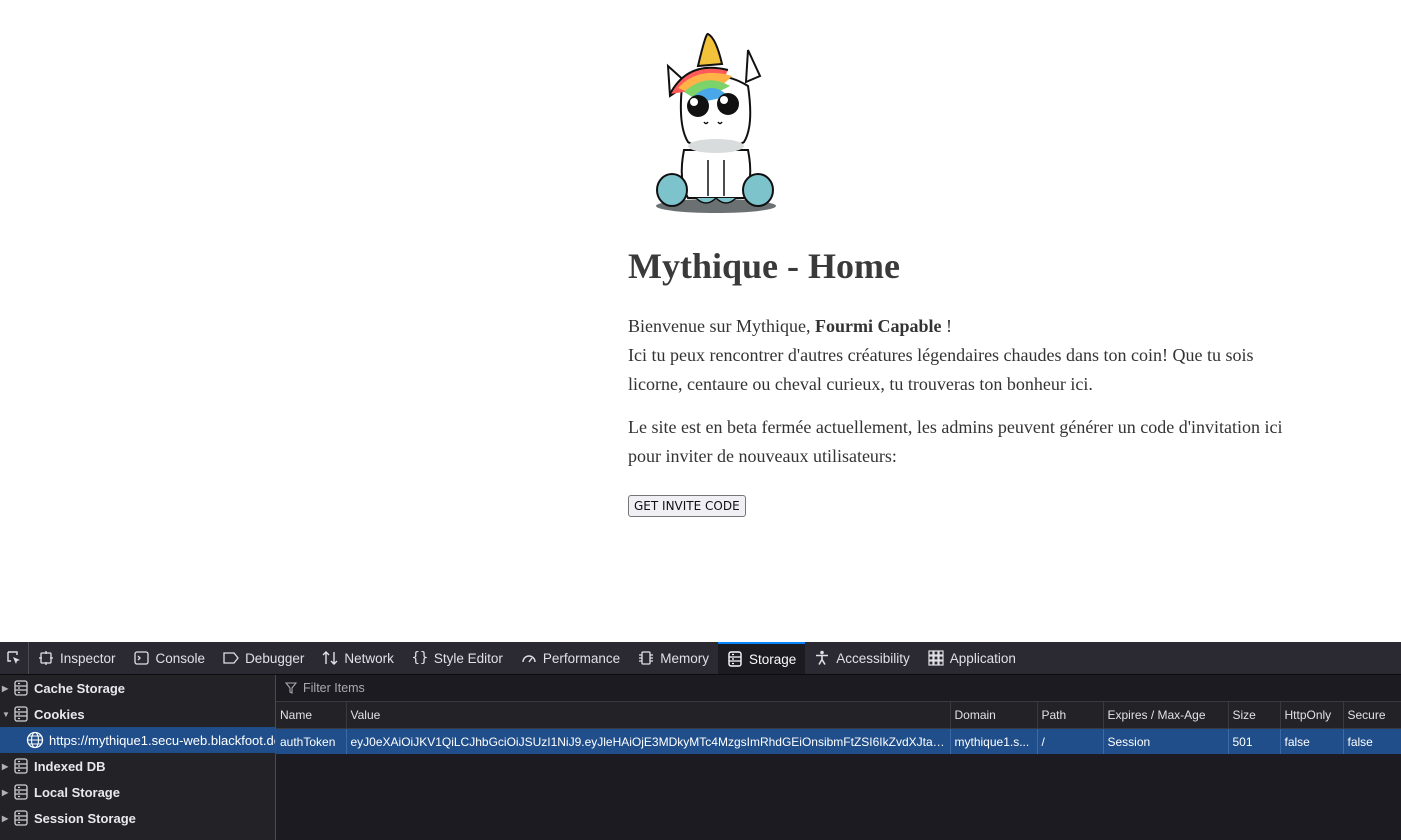 The width and height of the screenshot is (1401, 840). I want to click on tab-label: Debugger, so click(275, 658).